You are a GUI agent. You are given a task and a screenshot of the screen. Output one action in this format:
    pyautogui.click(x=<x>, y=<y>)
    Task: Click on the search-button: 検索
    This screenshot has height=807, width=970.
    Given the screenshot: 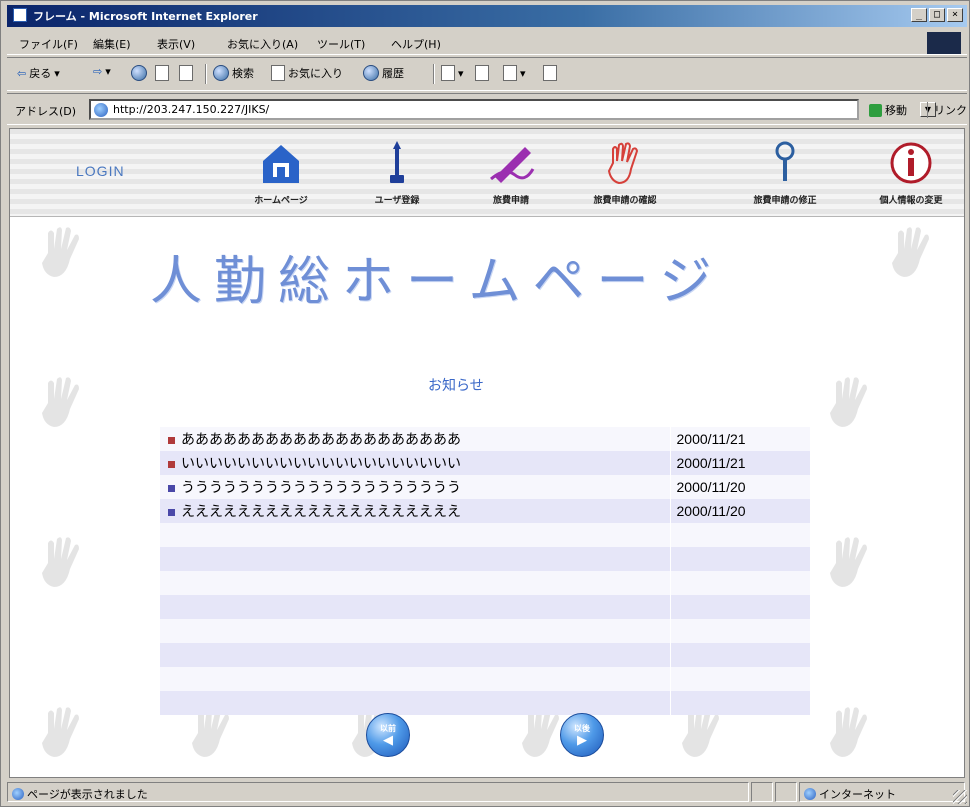 What is the action you would take?
    pyautogui.click(x=233, y=73)
    